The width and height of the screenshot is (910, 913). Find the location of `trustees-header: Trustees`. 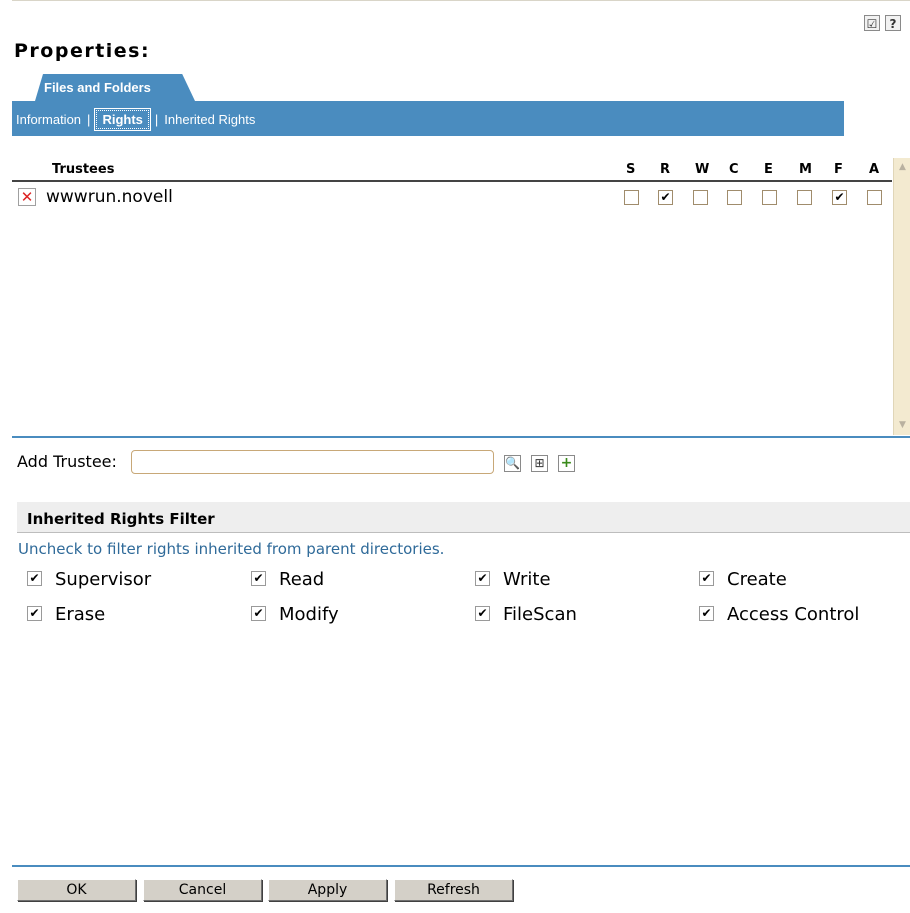

trustees-header: Trustees is located at coordinates (83, 169).